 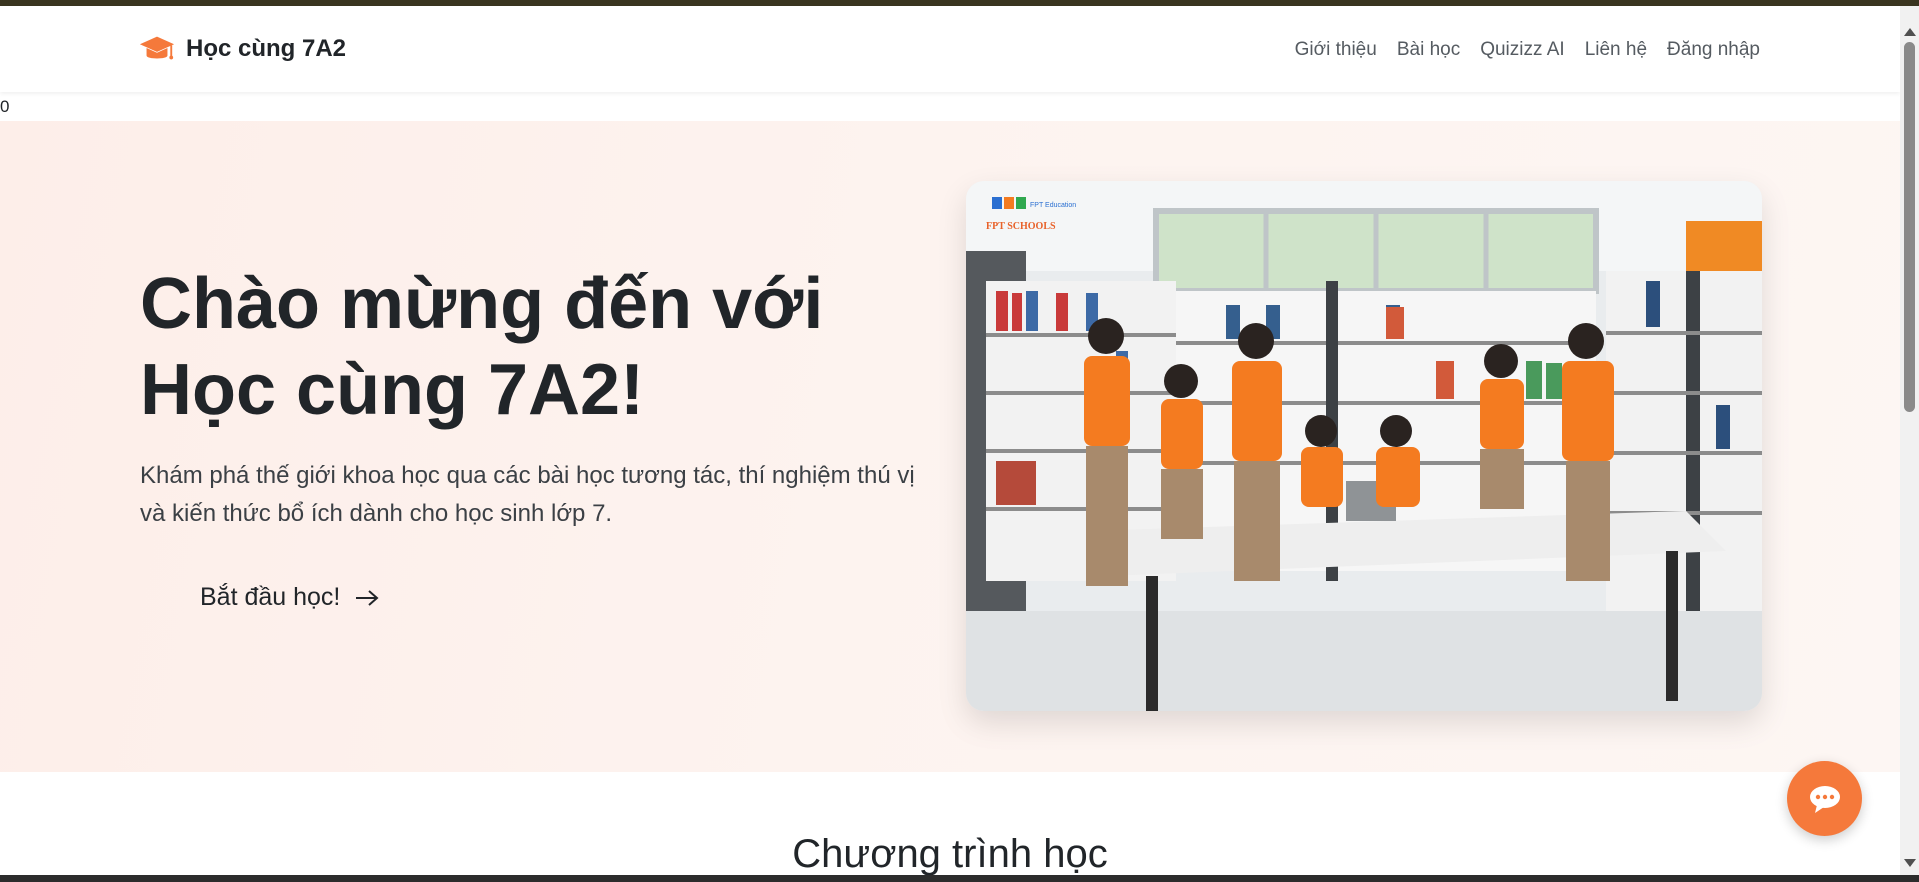 What do you see at coordinates (392, 390) in the screenshot?
I see `hero-title-line2: Học cùng 7A2!` at bounding box center [392, 390].